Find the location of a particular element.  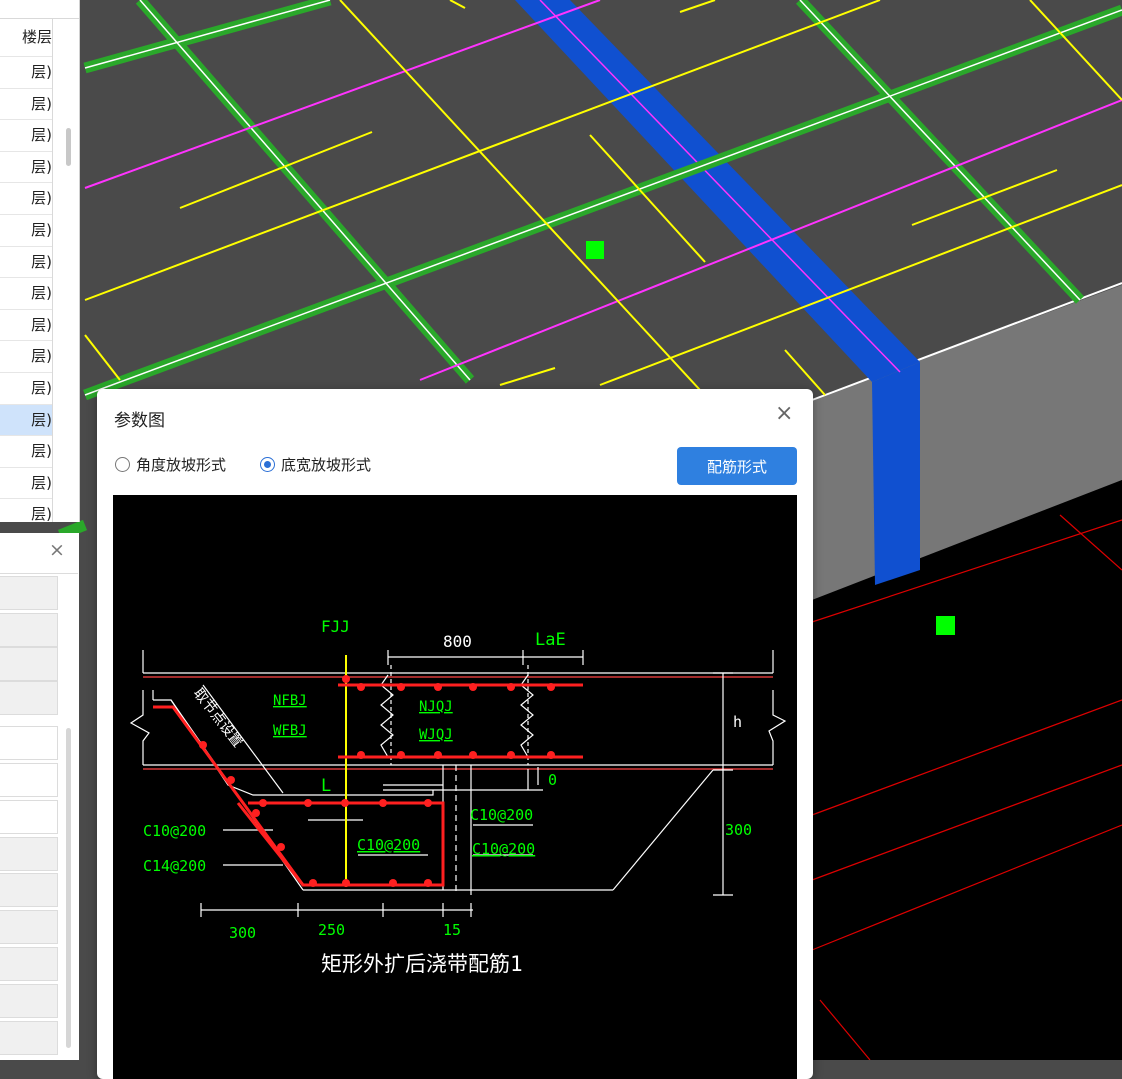

floor-list-scrollbar is located at coordinates (68, 147).